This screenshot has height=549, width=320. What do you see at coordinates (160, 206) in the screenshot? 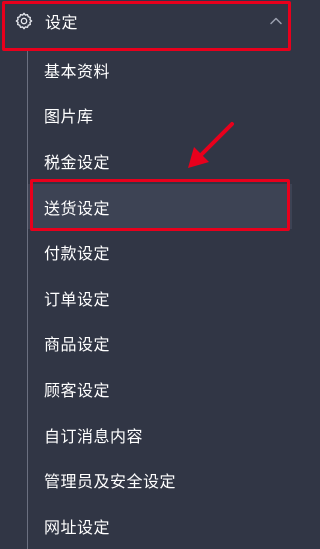
I see `menu-item-shipping-settings: 送货设定` at bounding box center [160, 206].